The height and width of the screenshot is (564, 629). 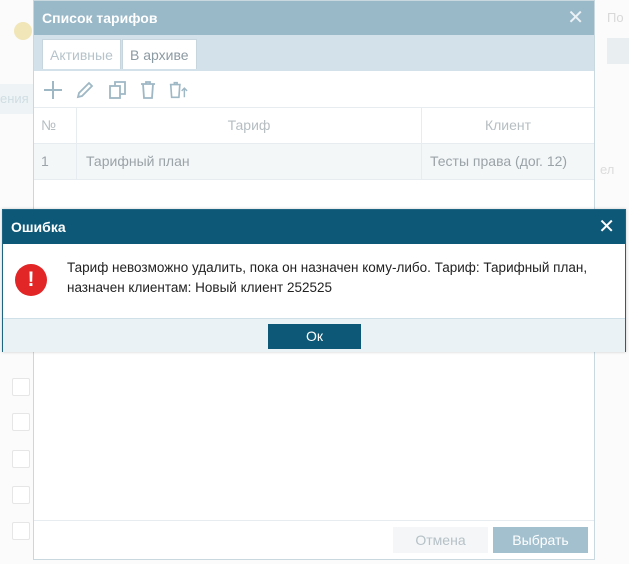 What do you see at coordinates (314, 18) in the screenshot?
I see `dialog-header: Список тарифов ✕` at bounding box center [314, 18].